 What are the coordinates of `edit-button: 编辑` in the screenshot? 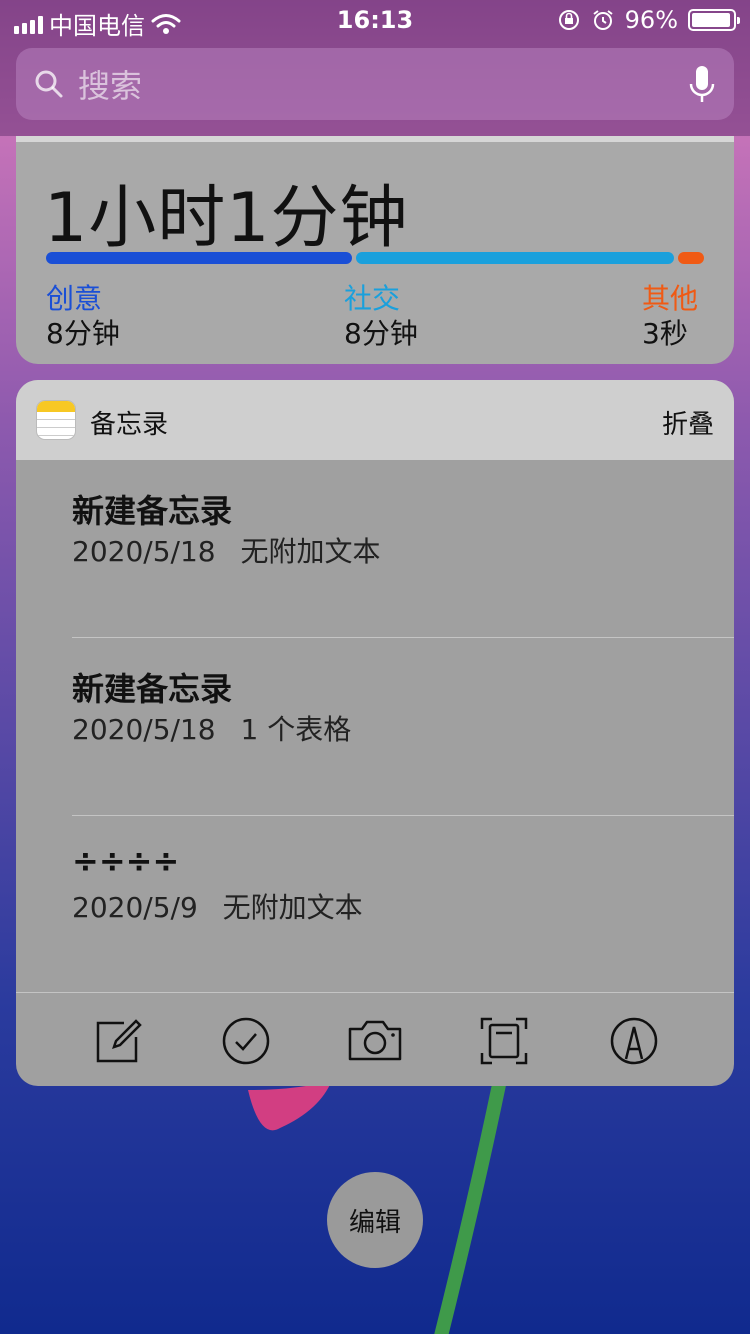 It's located at (375, 1220).